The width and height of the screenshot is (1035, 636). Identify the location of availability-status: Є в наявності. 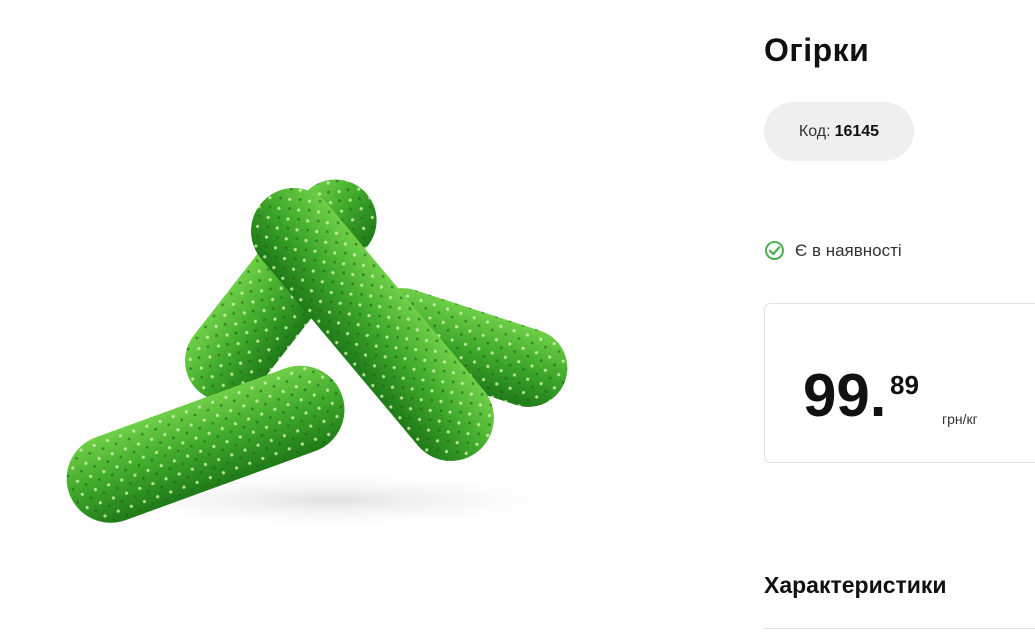
(833, 250).